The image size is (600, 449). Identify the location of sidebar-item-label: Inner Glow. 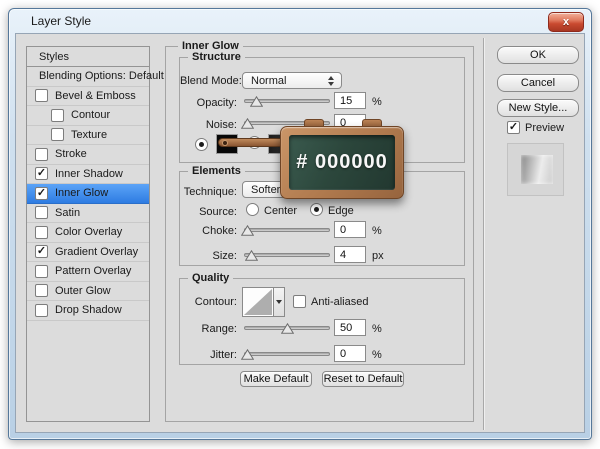
(82, 193).